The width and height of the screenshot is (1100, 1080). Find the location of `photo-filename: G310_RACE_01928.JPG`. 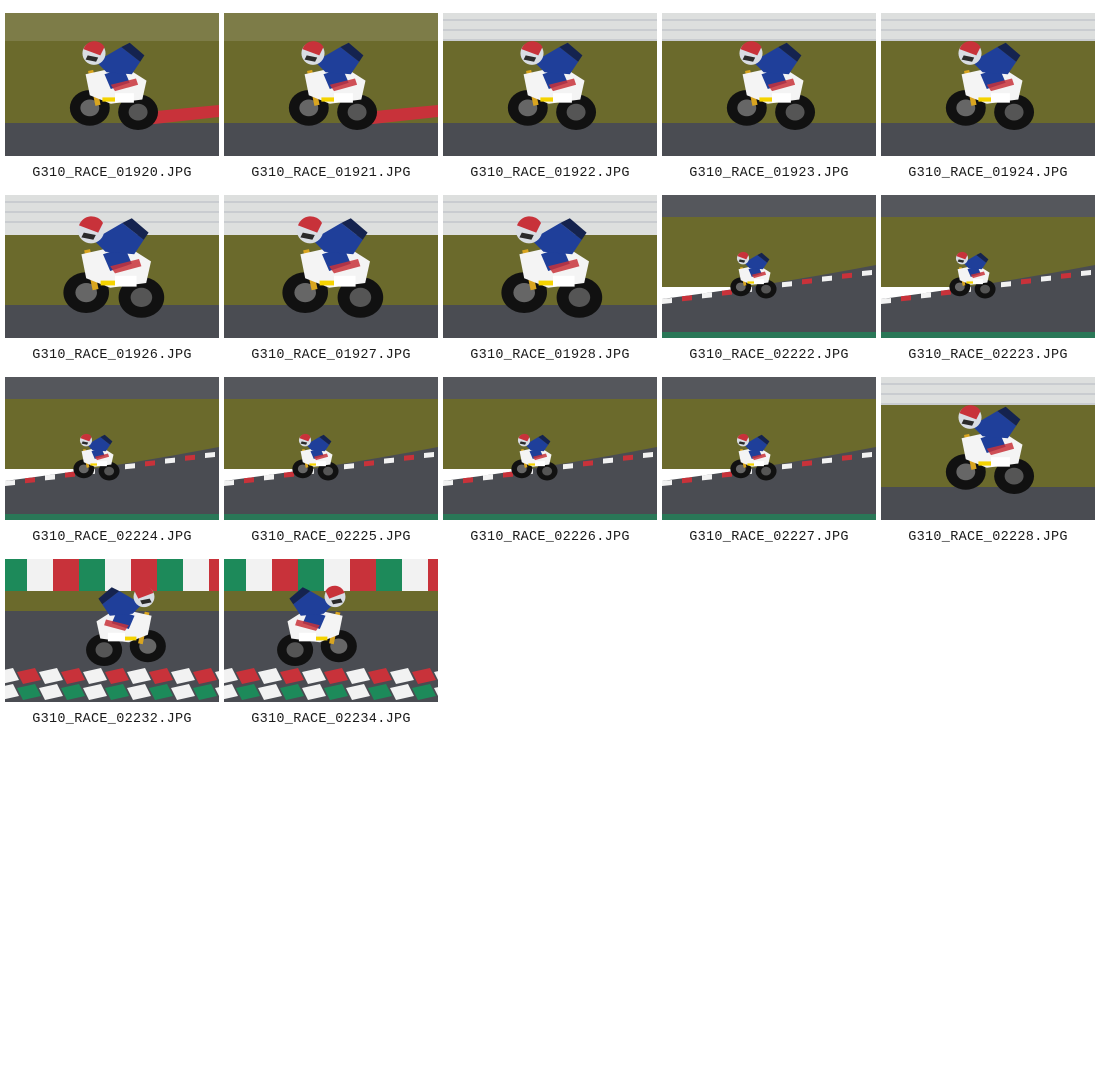

photo-filename: G310_RACE_01928.JPG is located at coordinates (550, 355).